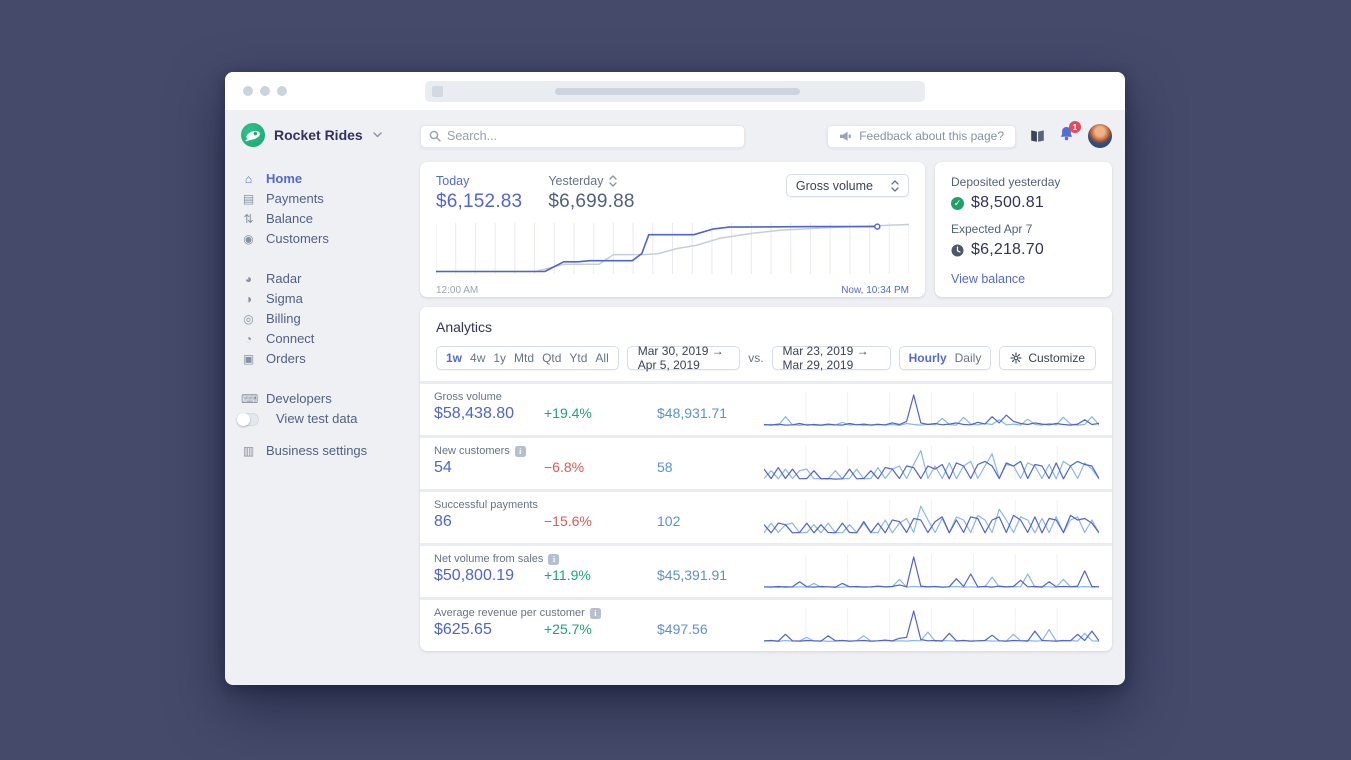 This screenshot has width=1351, height=760. Describe the element at coordinates (248, 239) in the screenshot. I see `customers-icon: ◉` at that location.